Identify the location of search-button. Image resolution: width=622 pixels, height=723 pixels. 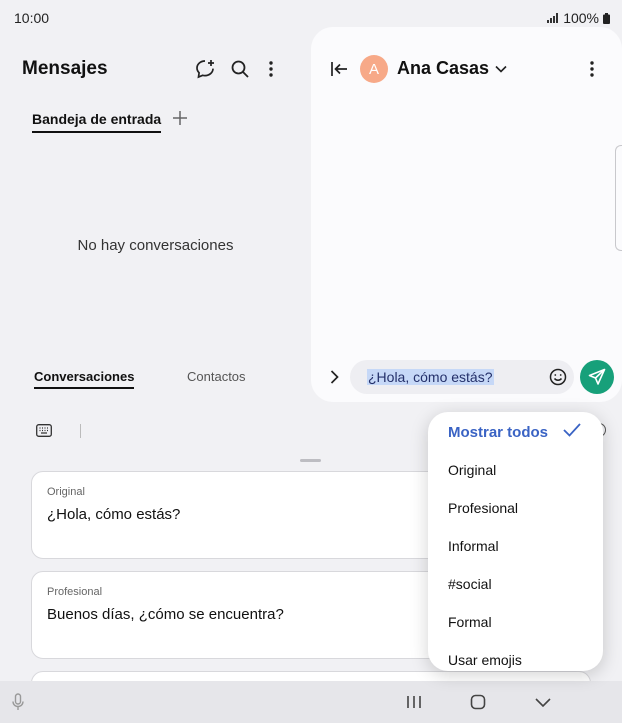
(240, 69).